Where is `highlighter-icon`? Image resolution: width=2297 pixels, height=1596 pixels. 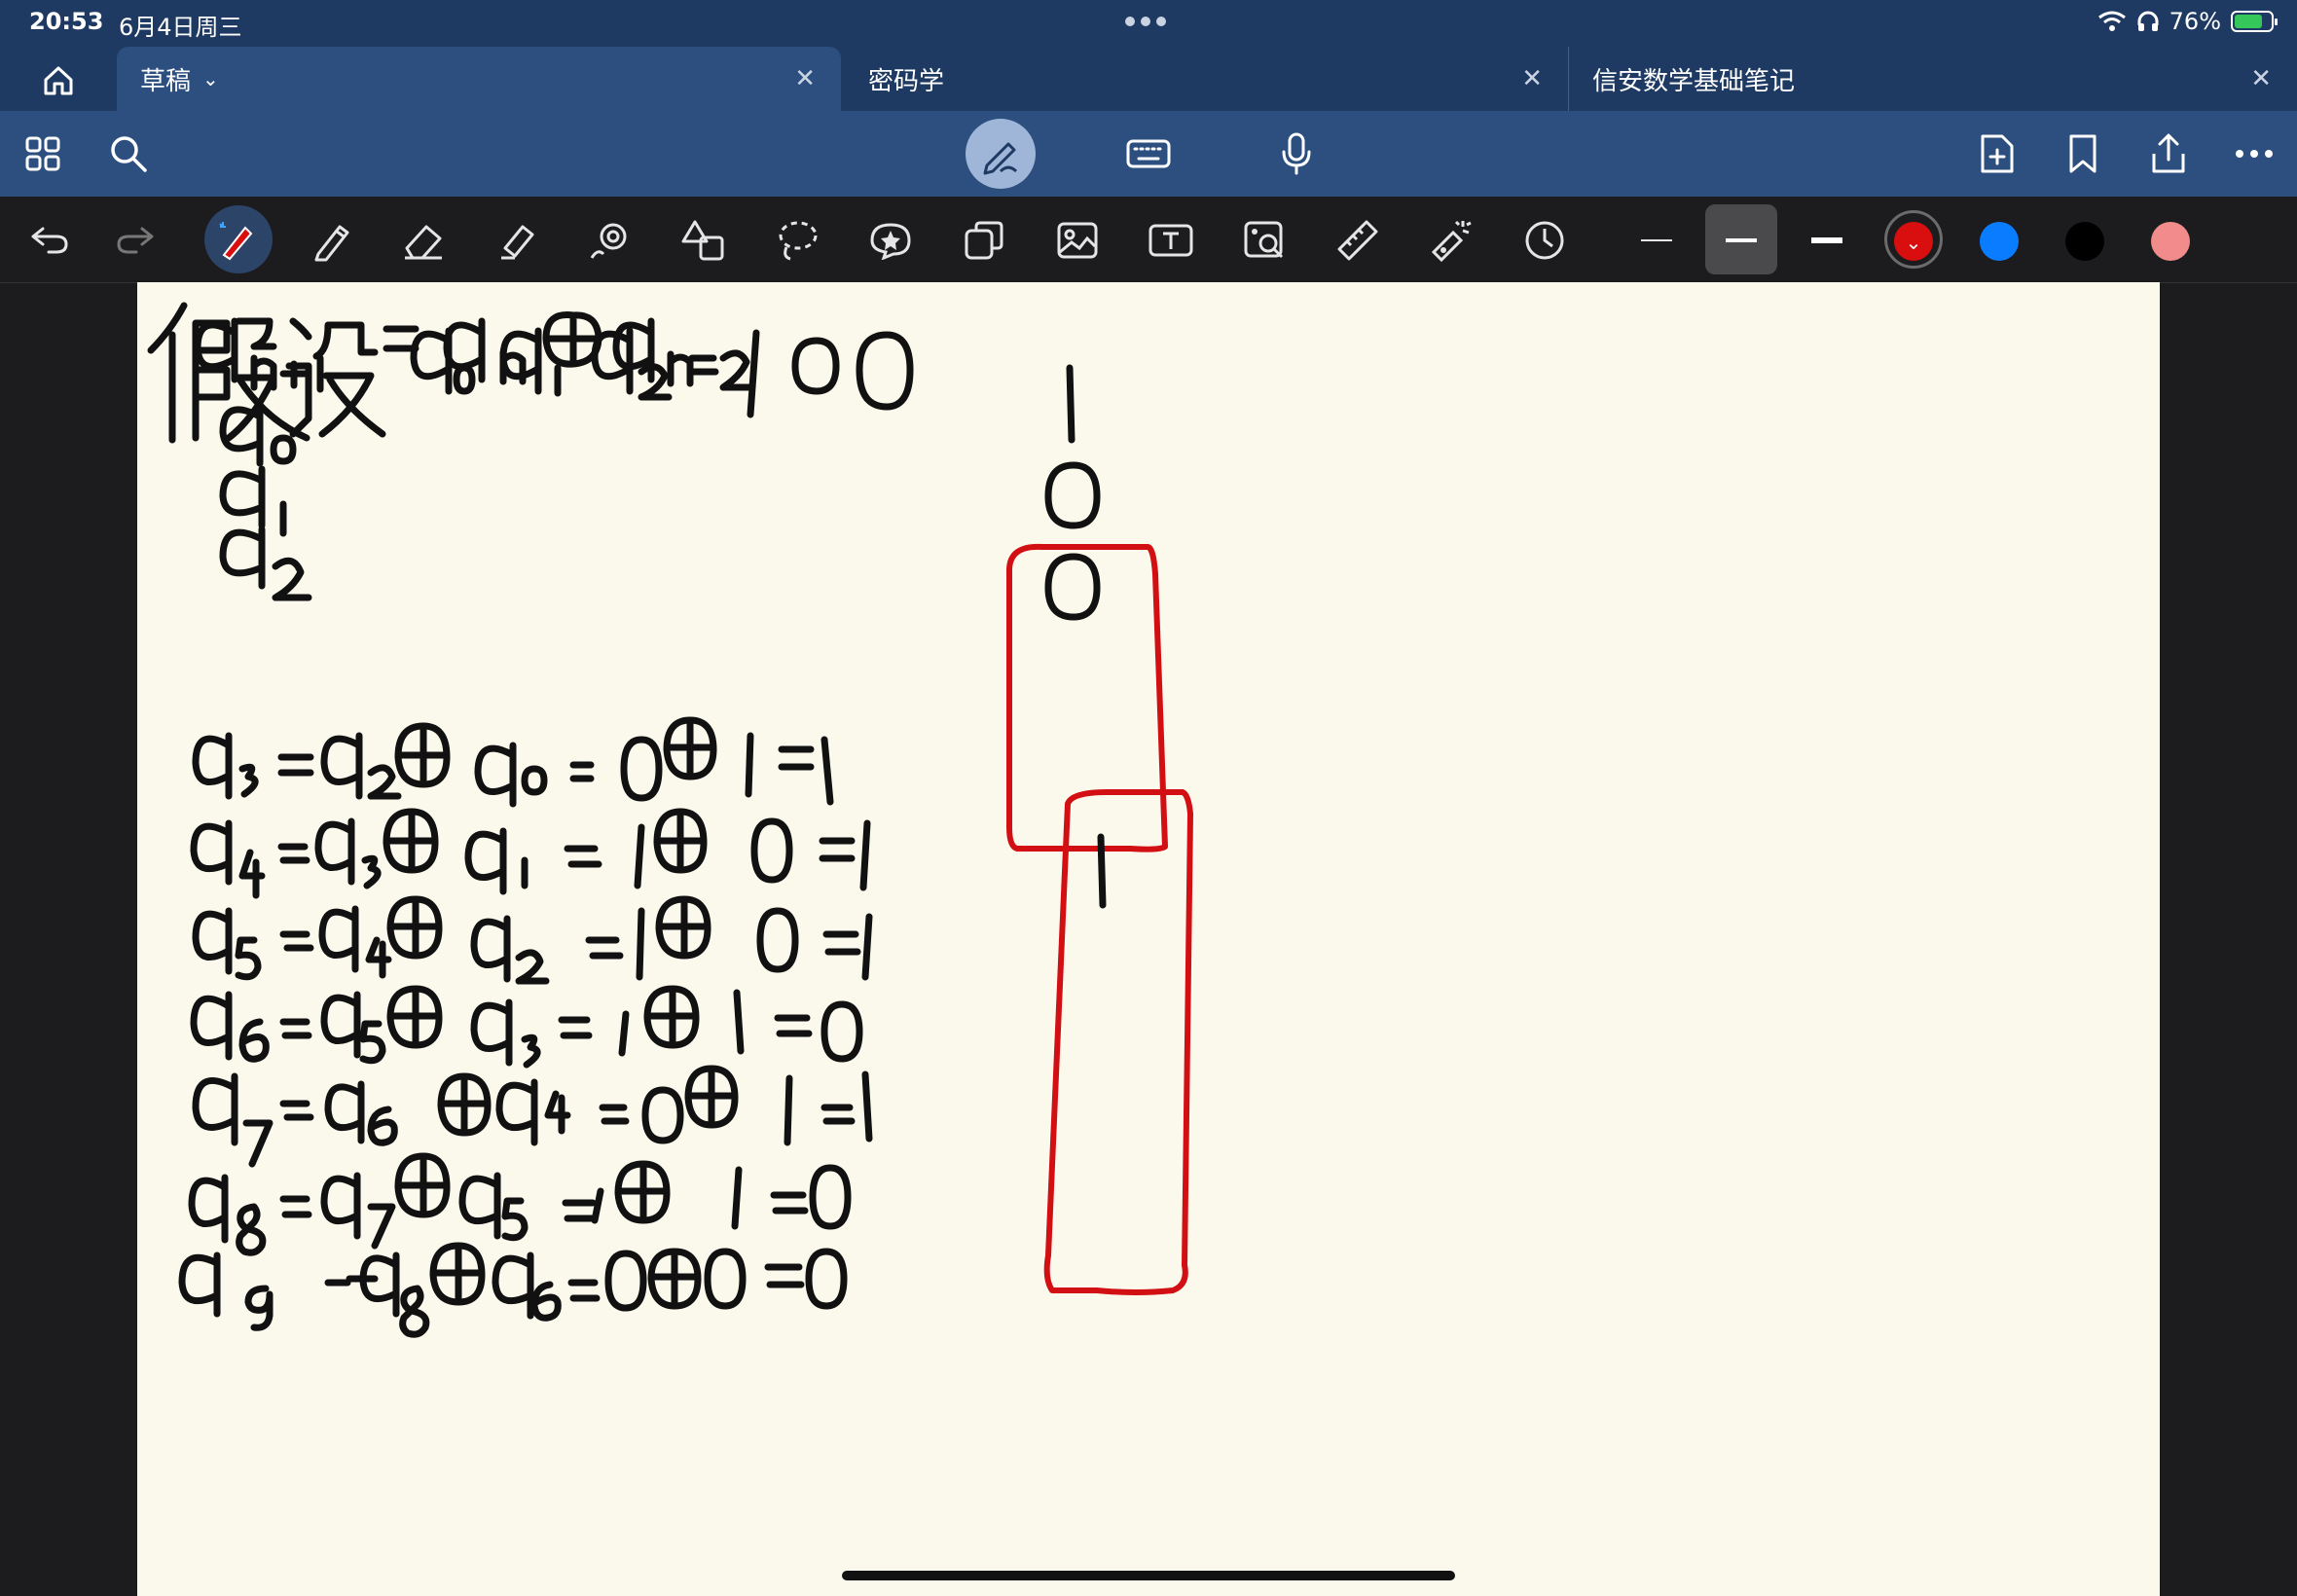
highlighter-icon is located at coordinates (516, 240).